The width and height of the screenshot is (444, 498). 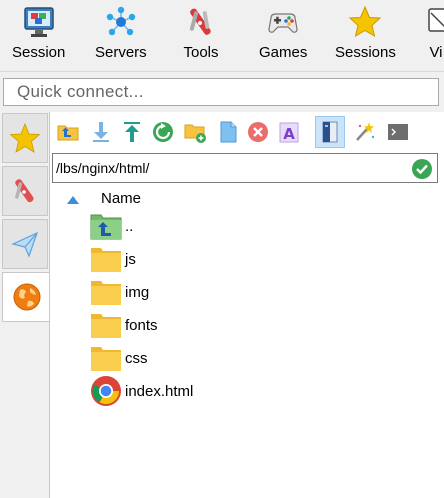 What do you see at coordinates (137, 292) in the screenshot?
I see `file-name: img` at bounding box center [137, 292].